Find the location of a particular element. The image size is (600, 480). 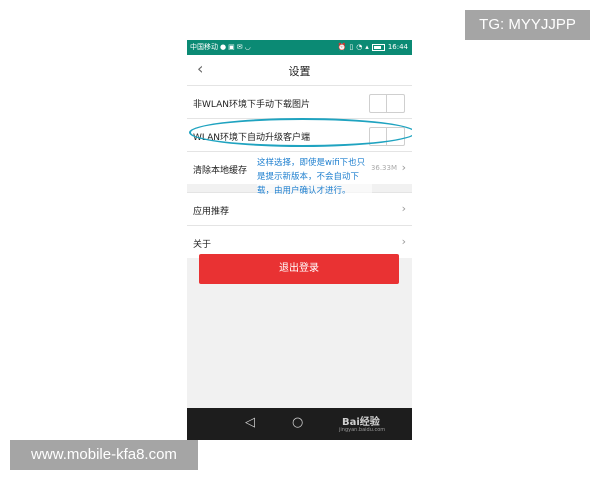

system-nav-bar: ◁ ○ Bai经验 jingyan.baidu.com is located at coordinates (299, 424).